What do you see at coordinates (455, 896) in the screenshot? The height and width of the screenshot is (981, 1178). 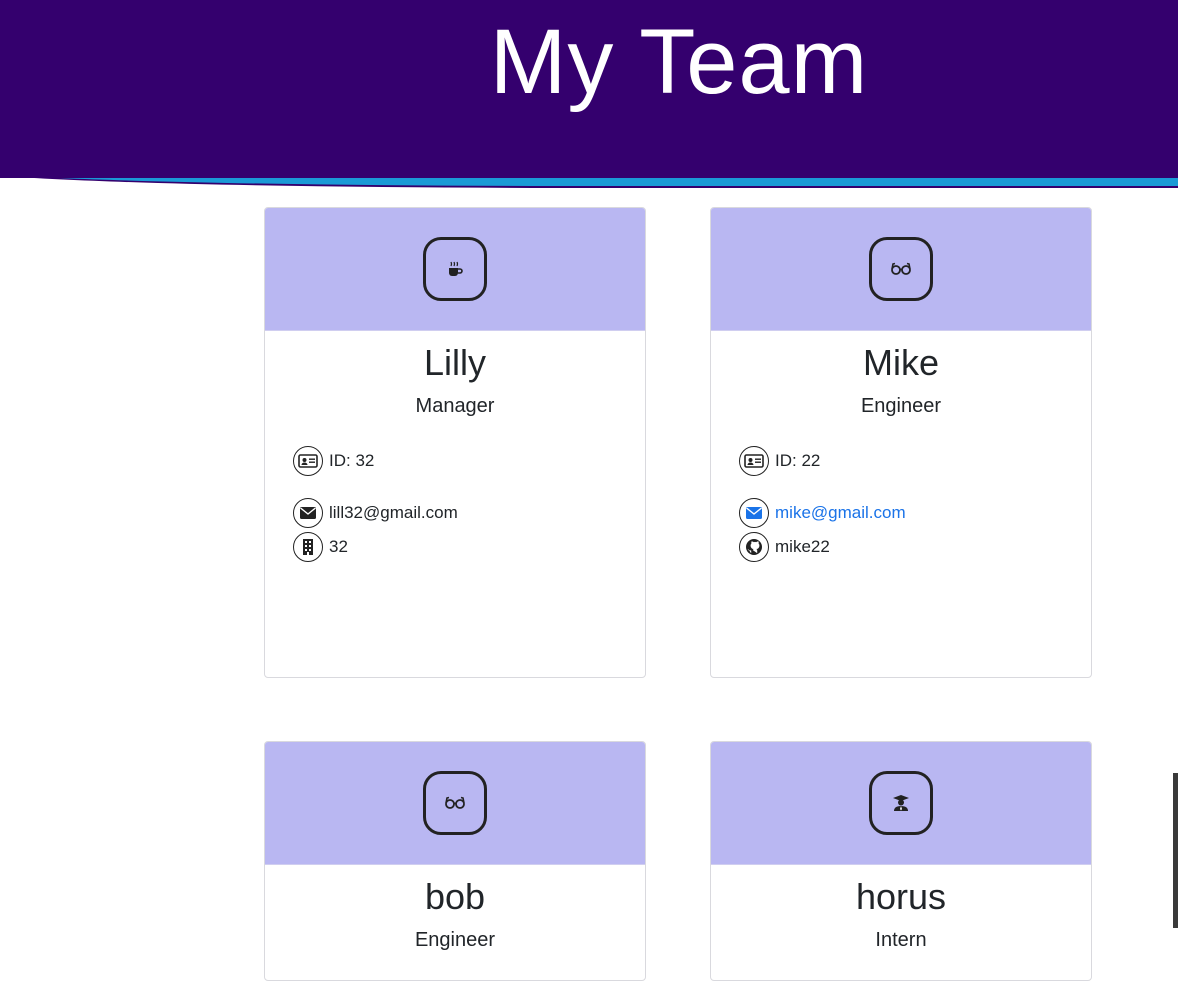 I see `employee-name: bob` at bounding box center [455, 896].